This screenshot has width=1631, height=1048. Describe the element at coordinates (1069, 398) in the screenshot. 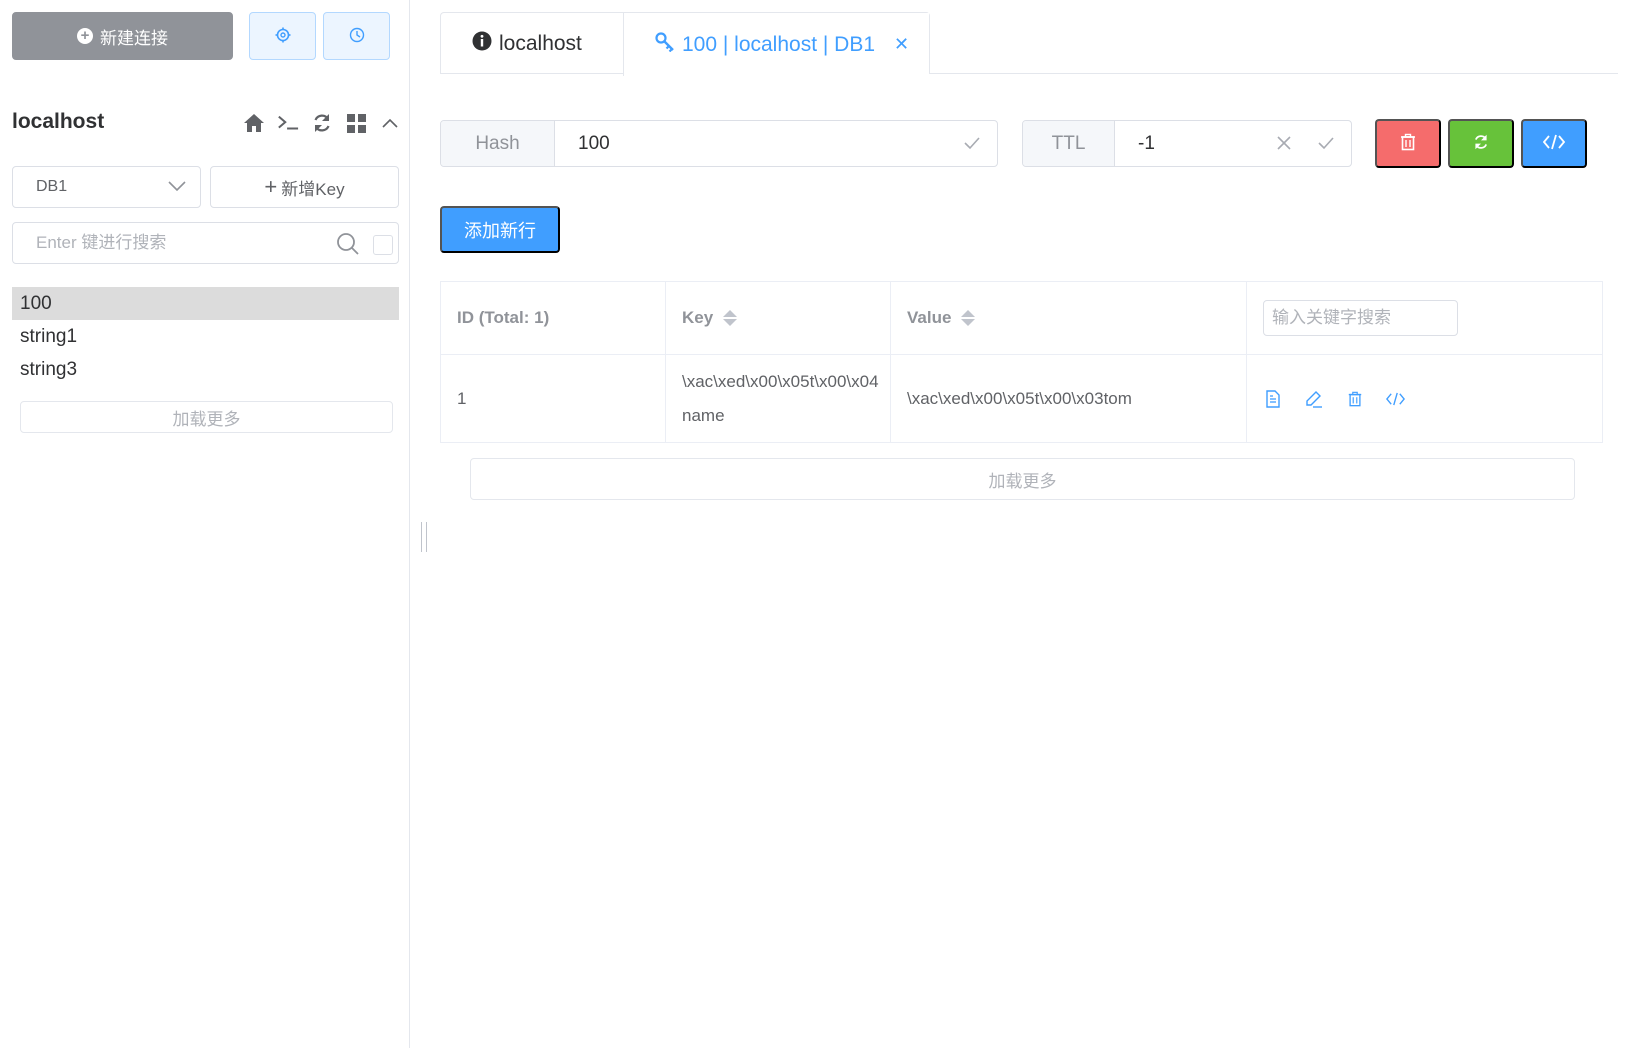

I see `cell-value: \xac\xed\x00\x05t\x00\x03tom` at that location.